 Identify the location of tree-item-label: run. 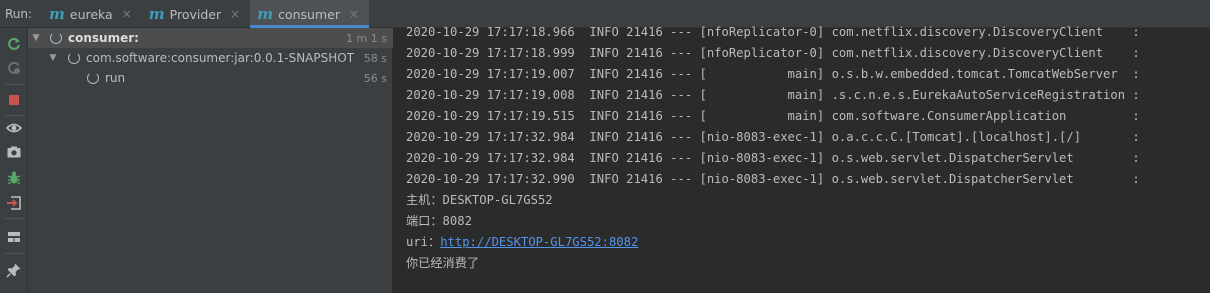
(115, 78).